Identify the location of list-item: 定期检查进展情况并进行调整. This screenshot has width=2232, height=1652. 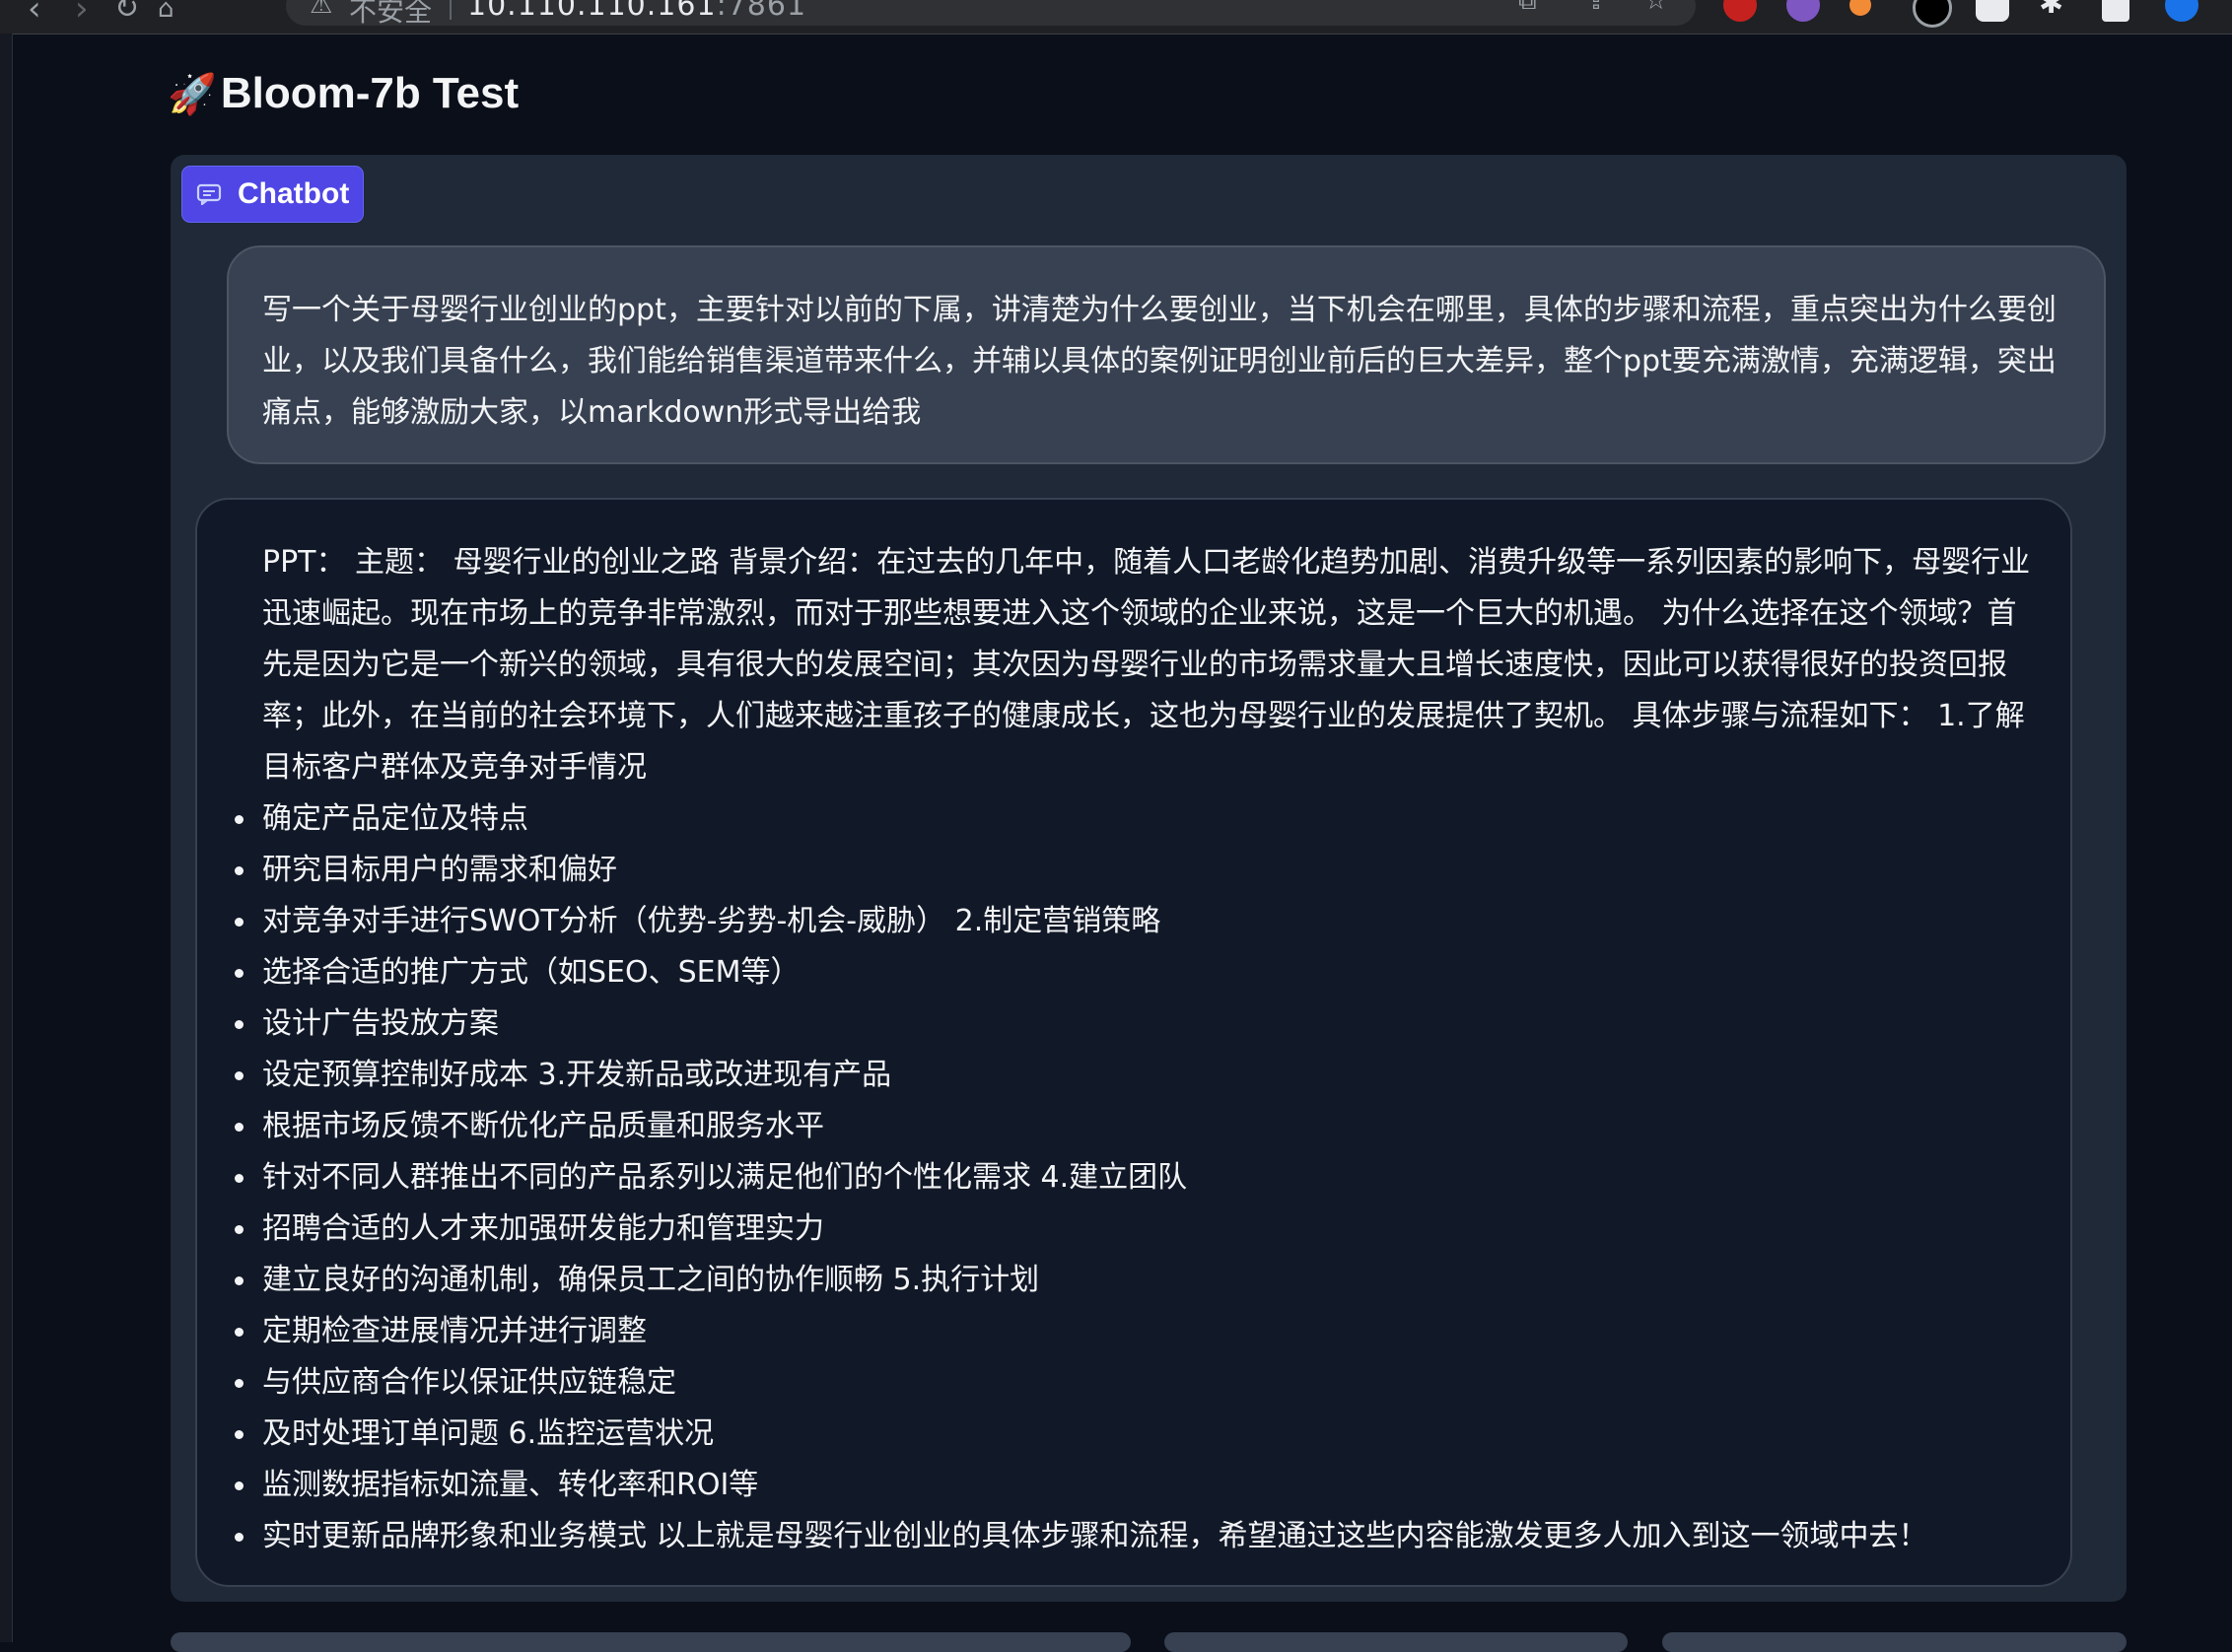
(1138, 1331).